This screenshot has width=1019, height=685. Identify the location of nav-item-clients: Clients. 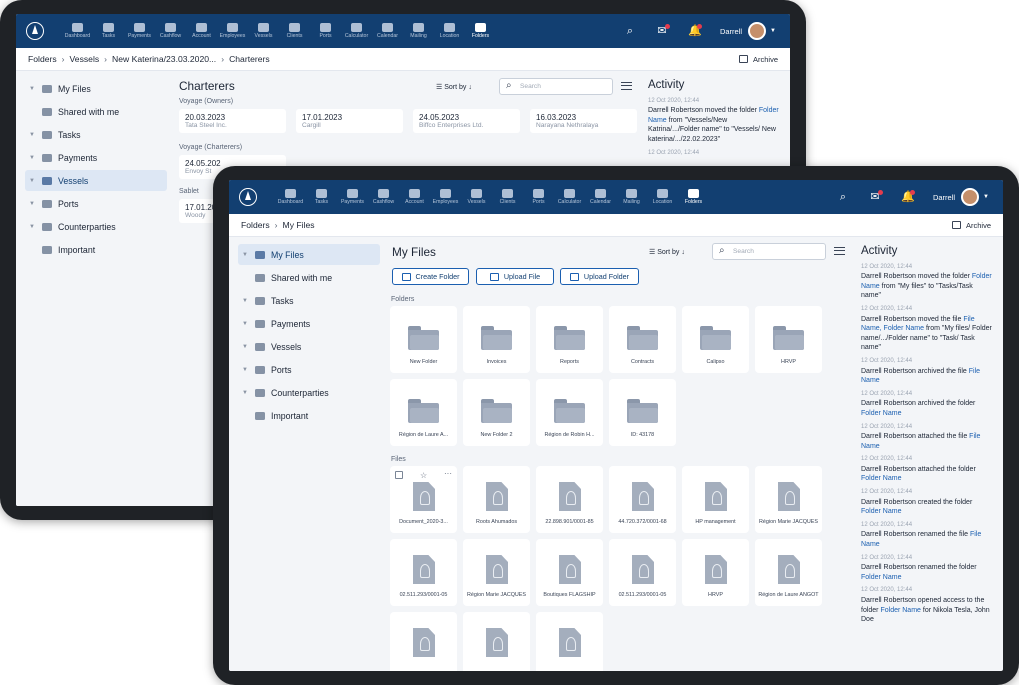
(294, 31).